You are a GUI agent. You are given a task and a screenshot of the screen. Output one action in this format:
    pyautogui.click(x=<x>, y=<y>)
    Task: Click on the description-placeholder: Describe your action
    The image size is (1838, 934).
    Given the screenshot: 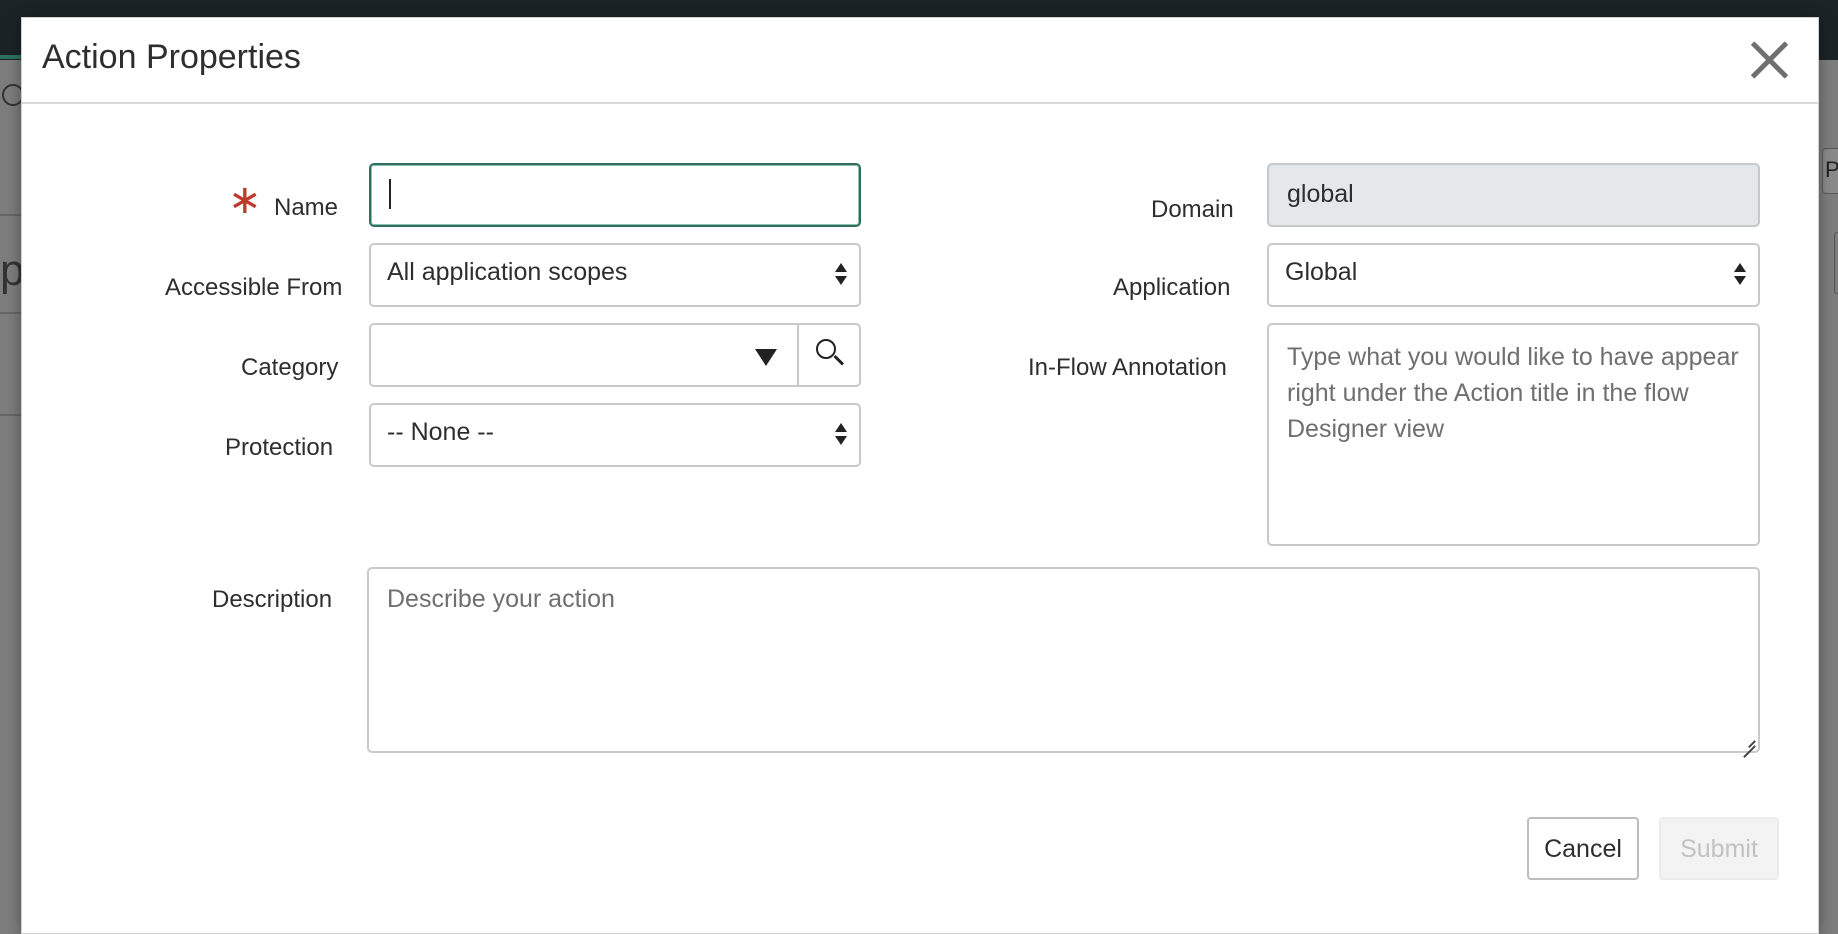 What is the action you would take?
    pyautogui.click(x=501, y=599)
    